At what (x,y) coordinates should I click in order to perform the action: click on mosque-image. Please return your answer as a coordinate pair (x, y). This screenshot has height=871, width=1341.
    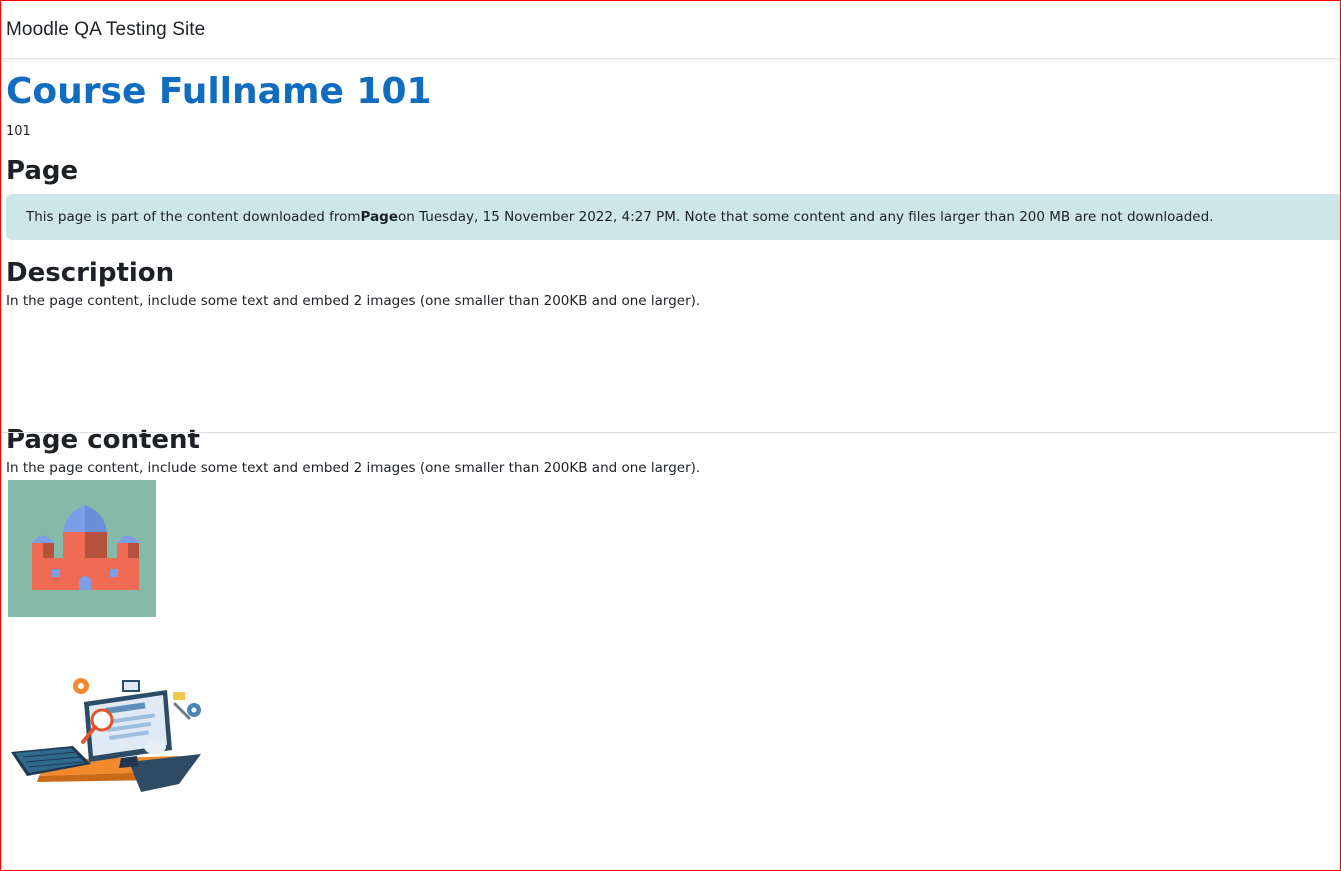
    Looking at the image, I should click on (82, 548).